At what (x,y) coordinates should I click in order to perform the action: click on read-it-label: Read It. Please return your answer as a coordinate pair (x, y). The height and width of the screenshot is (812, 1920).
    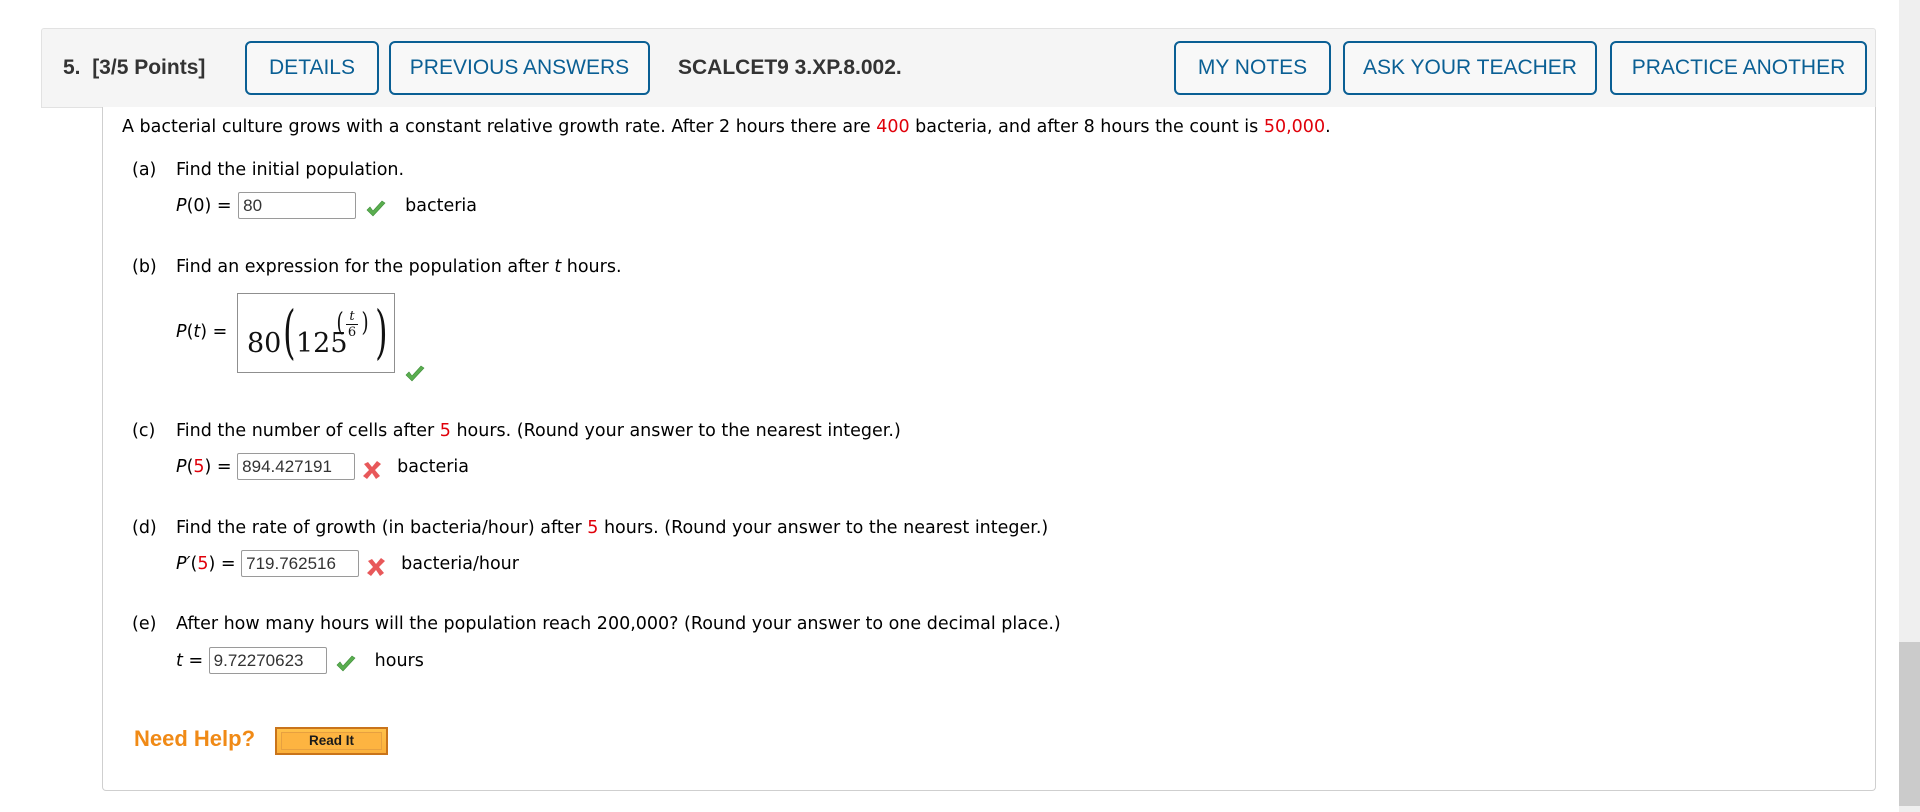
    Looking at the image, I should click on (331, 741).